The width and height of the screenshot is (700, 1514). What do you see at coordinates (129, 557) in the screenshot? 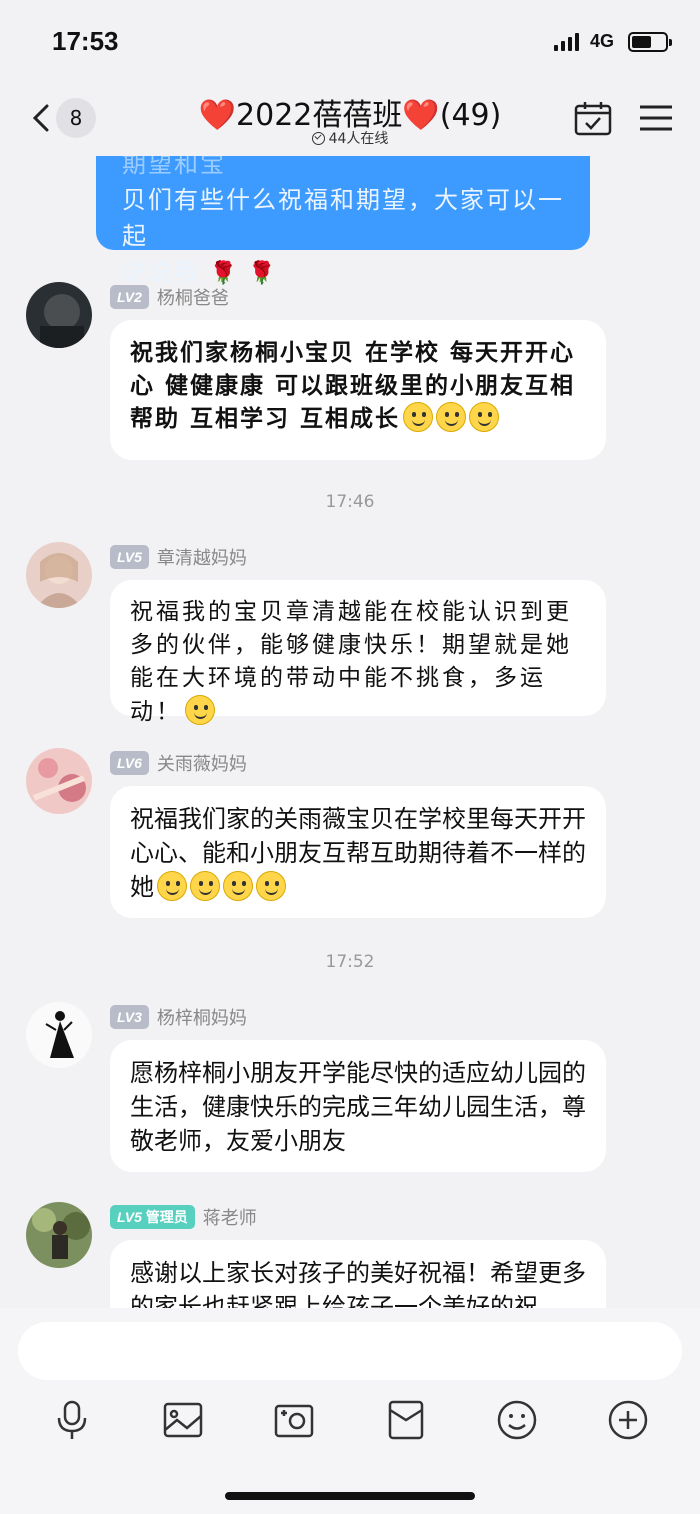
I see `level-badge: LV5` at bounding box center [129, 557].